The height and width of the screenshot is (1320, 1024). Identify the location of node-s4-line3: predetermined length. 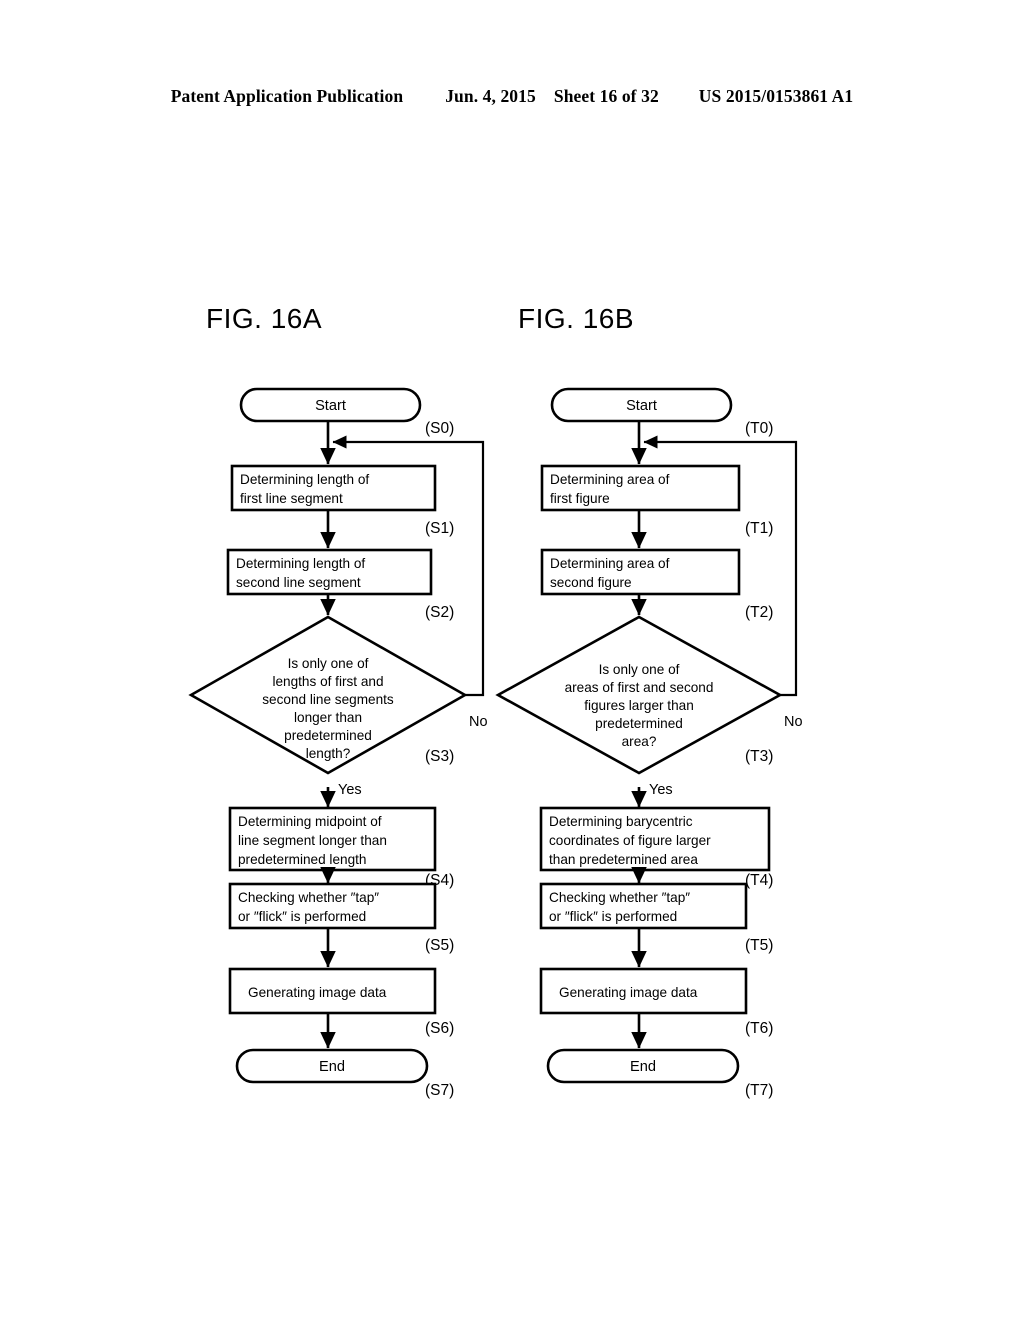
(302, 859).